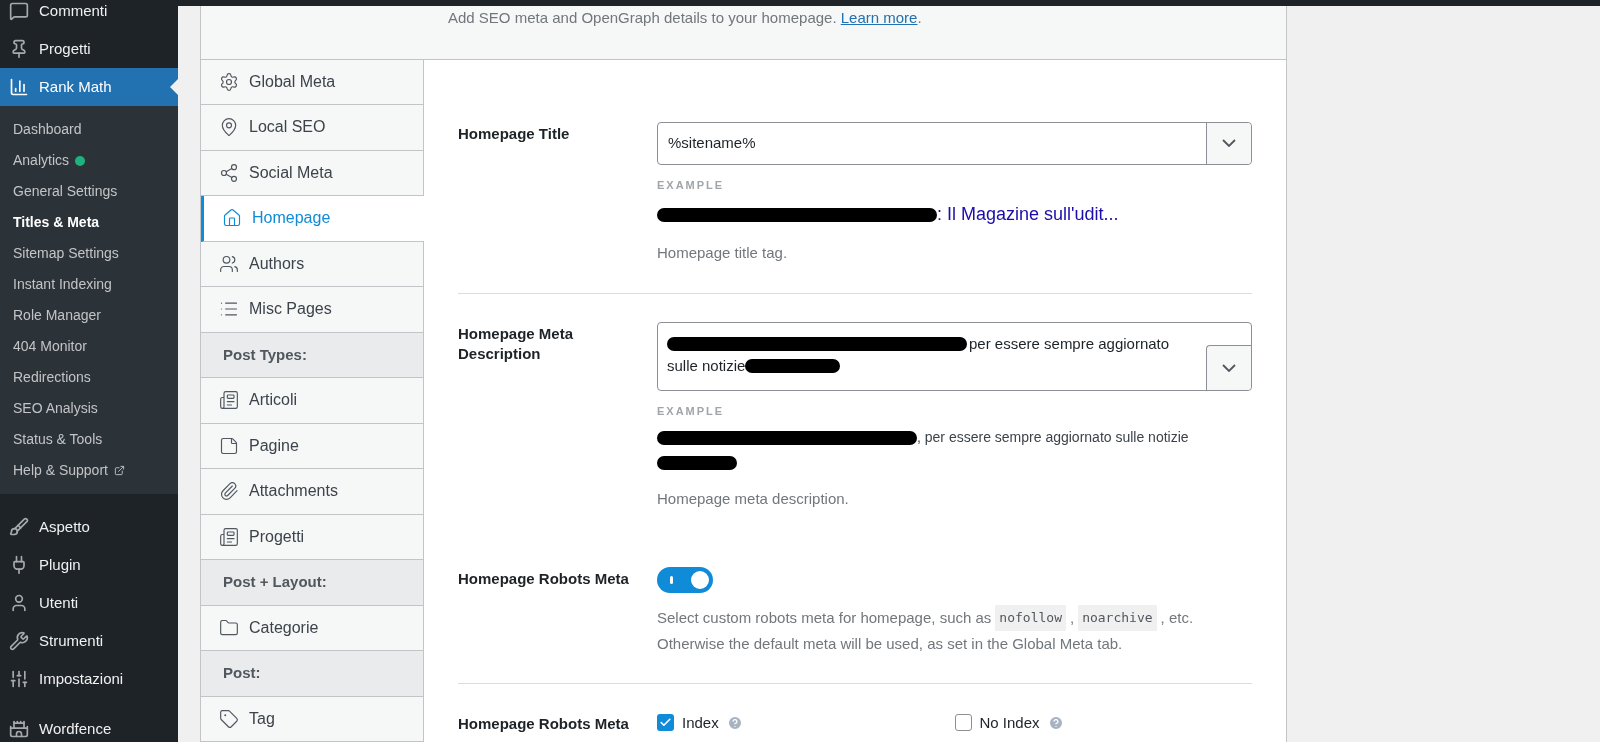 The image size is (1600, 742). I want to click on submenu-item: Sitemap Settings, so click(89, 253).